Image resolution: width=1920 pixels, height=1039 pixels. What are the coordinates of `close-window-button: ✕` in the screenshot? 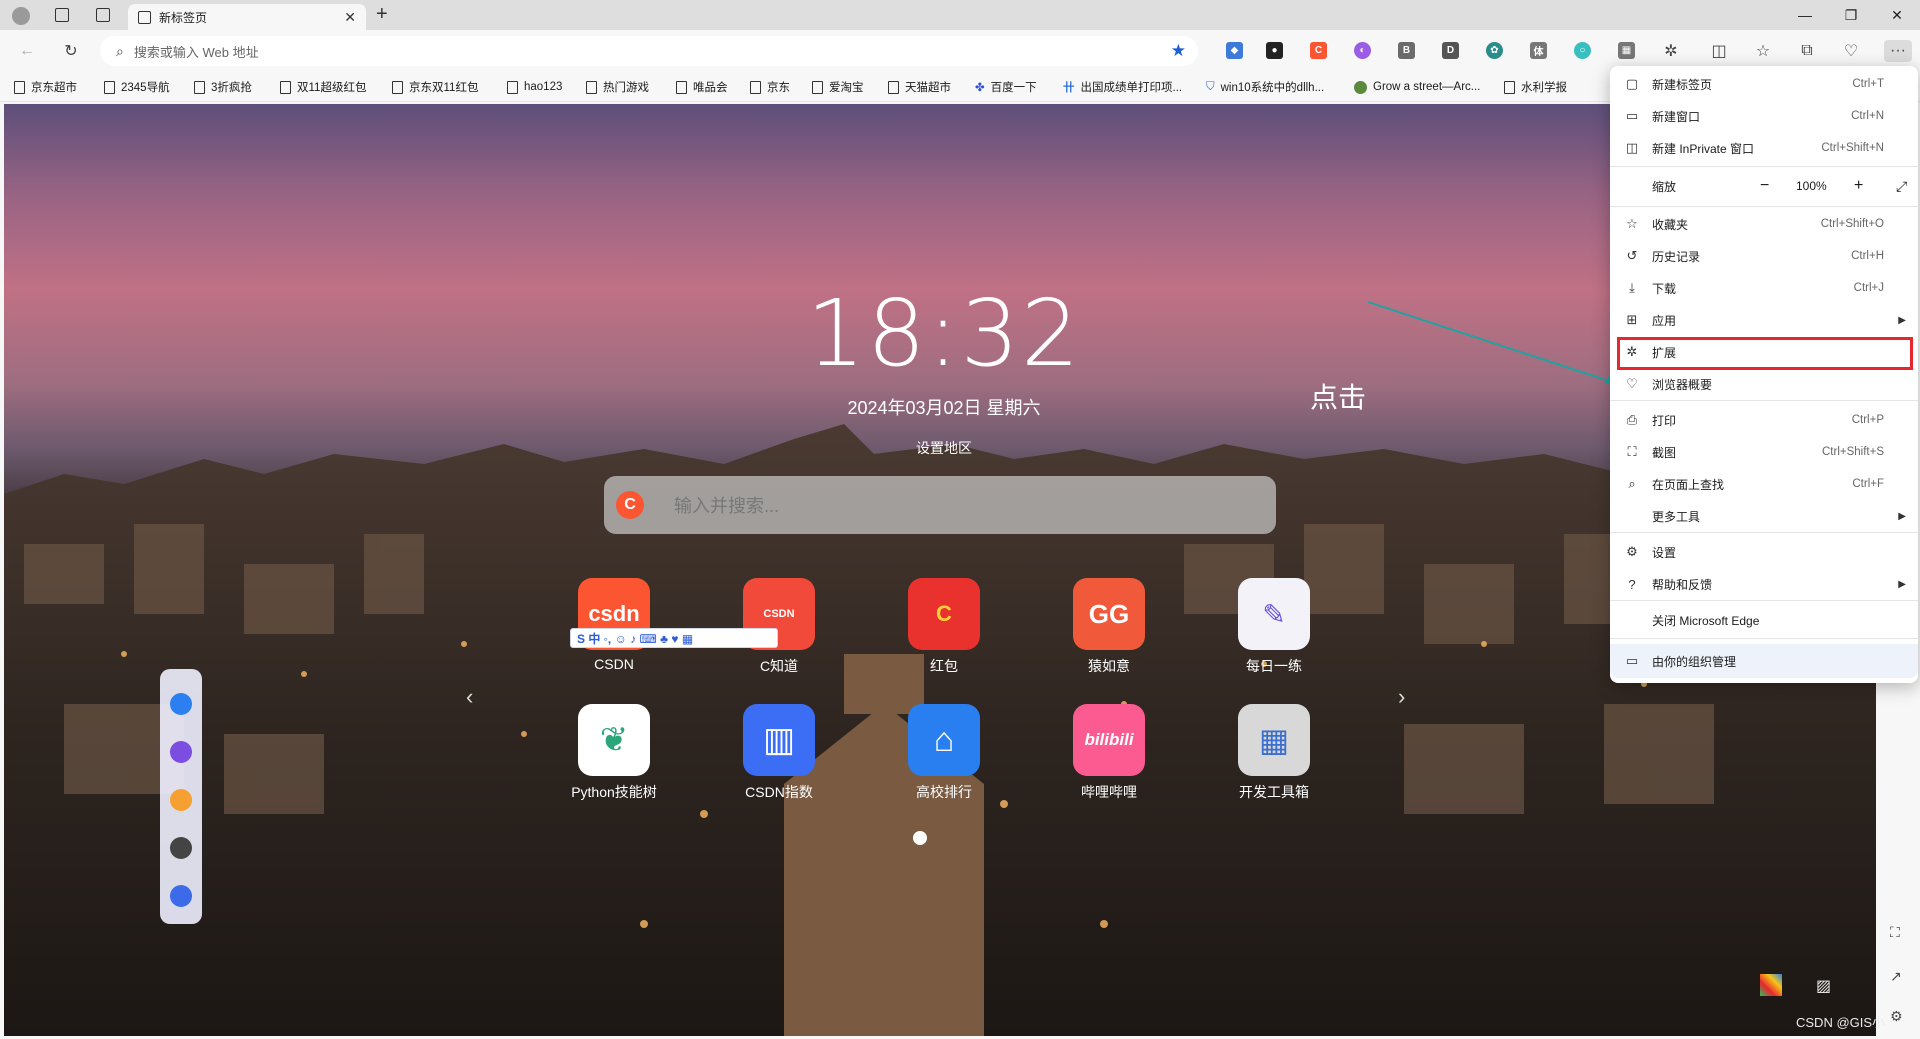 It's located at (1897, 15).